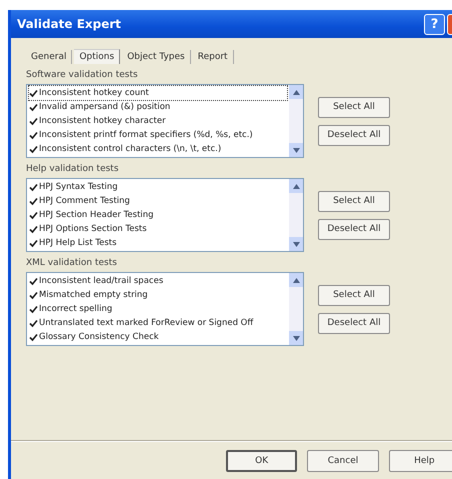 This screenshot has height=479, width=452. Describe the element at coordinates (104, 107) in the screenshot. I see `item-label: Invalid ampersand (&) position` at that location.